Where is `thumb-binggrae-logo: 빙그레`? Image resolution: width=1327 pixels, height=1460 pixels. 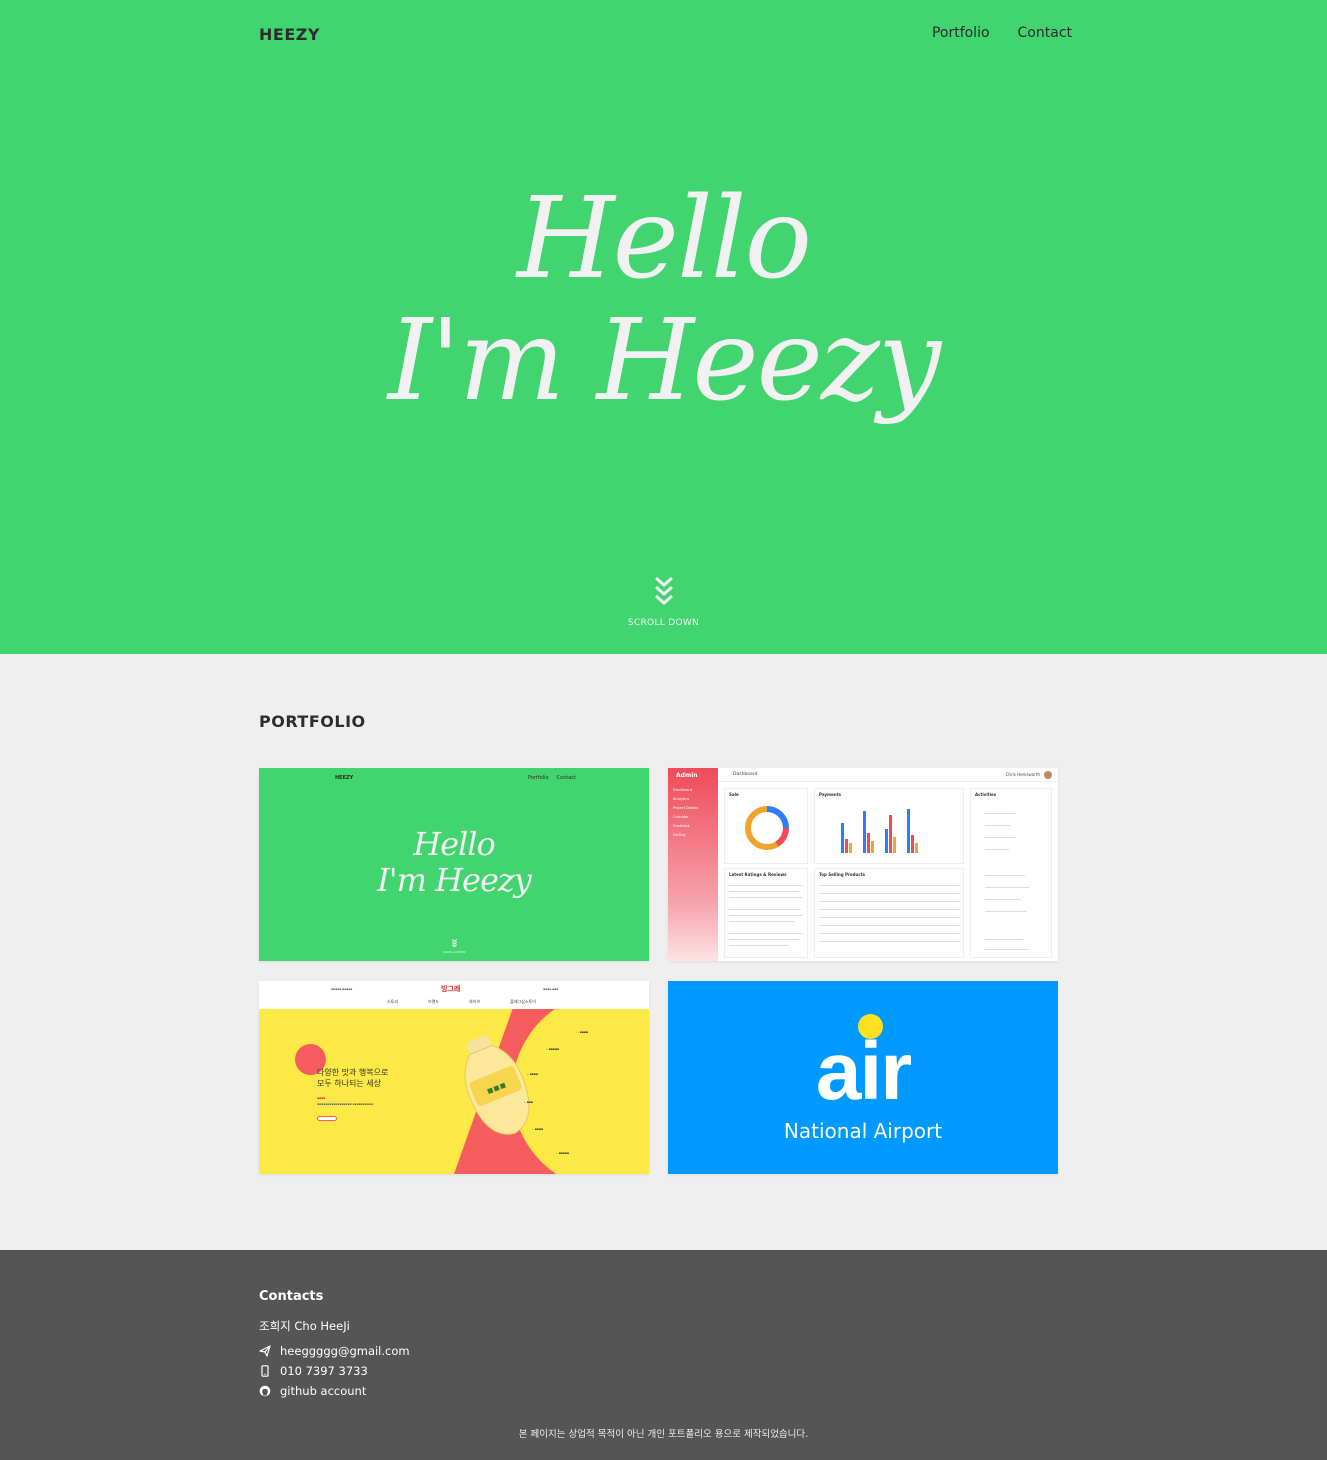 thumb-binggrae-logo: 빙그레 is located at coordinates (451, 989).